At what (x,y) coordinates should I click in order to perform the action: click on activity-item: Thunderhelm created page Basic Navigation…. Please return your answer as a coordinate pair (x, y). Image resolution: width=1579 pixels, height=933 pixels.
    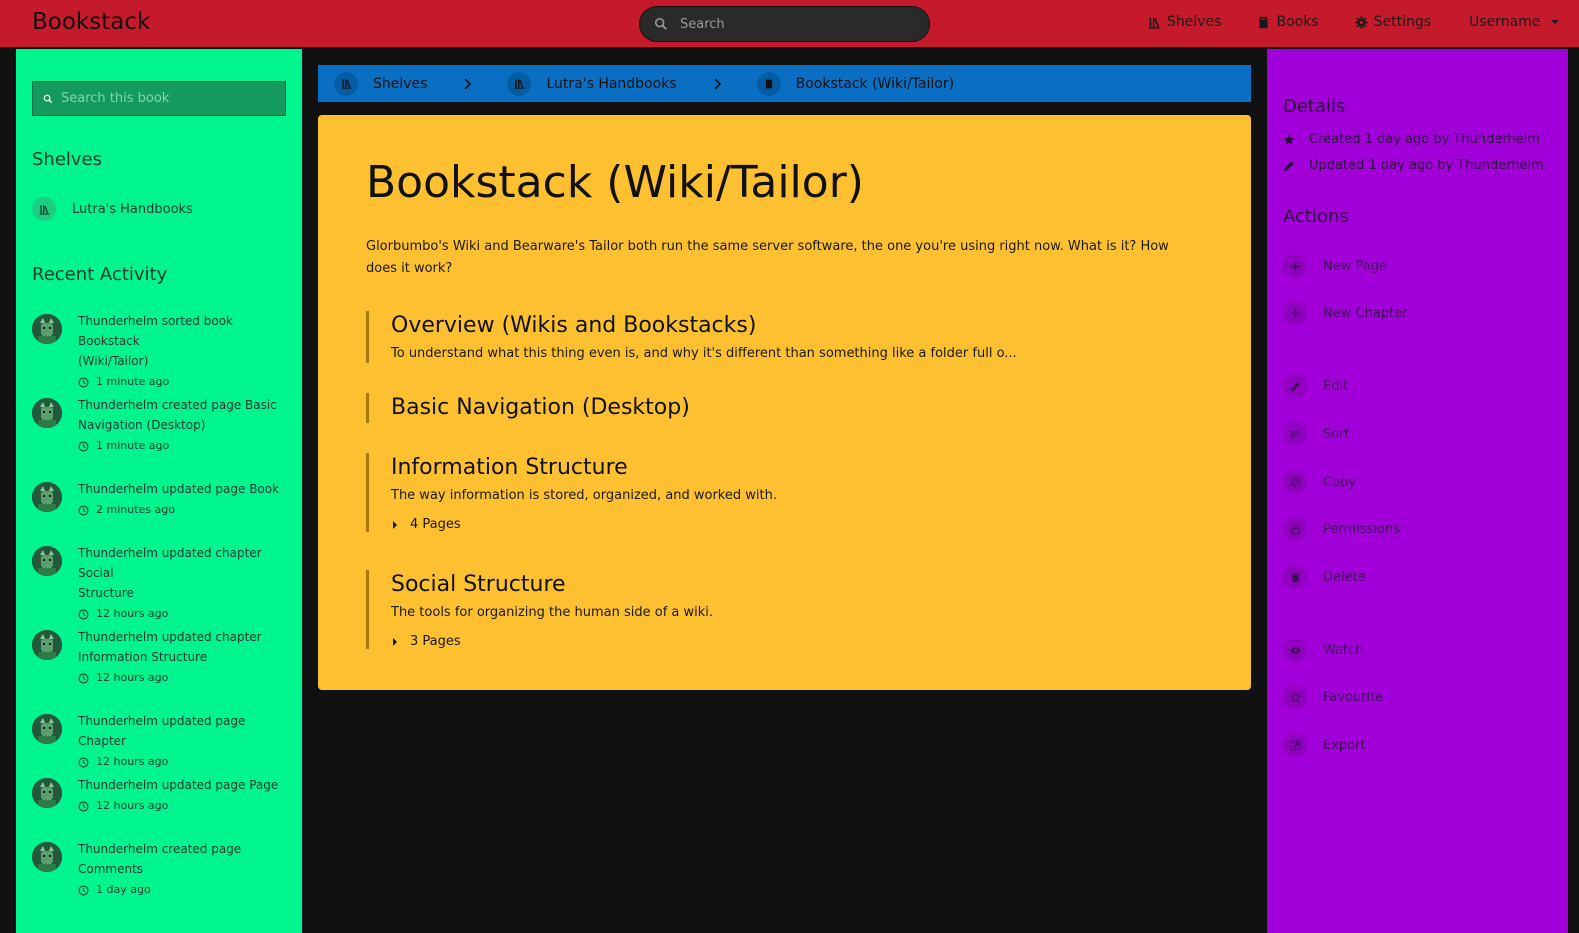
    Looking at the image, I should click on (163, 425).